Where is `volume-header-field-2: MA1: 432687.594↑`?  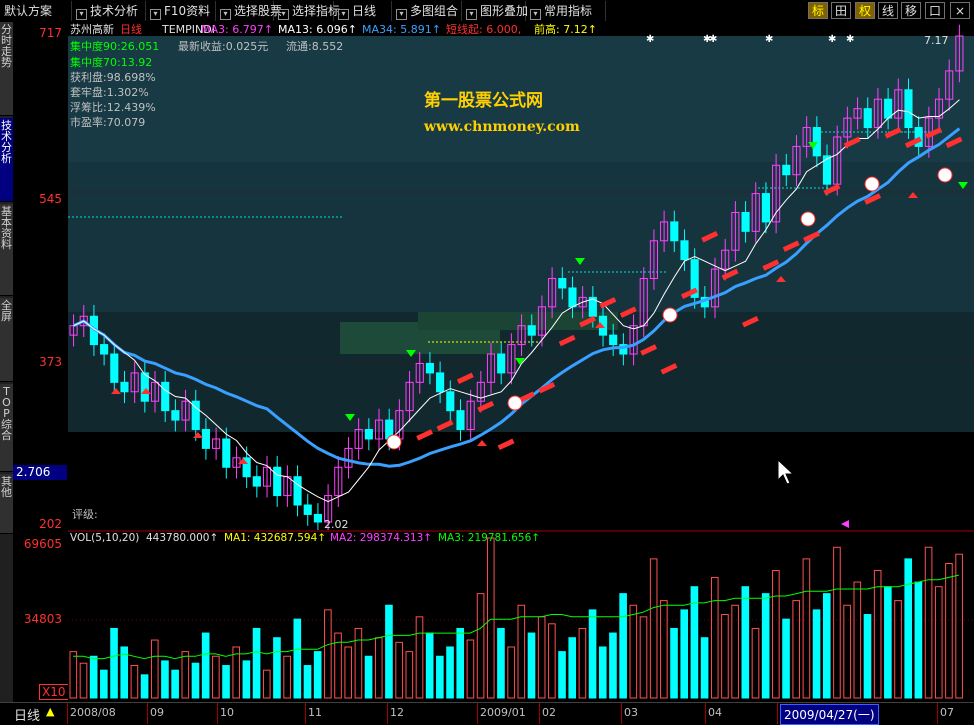 volume-header-field-2: MA1: 432687.594↑ is located at coordinates (275, 538).